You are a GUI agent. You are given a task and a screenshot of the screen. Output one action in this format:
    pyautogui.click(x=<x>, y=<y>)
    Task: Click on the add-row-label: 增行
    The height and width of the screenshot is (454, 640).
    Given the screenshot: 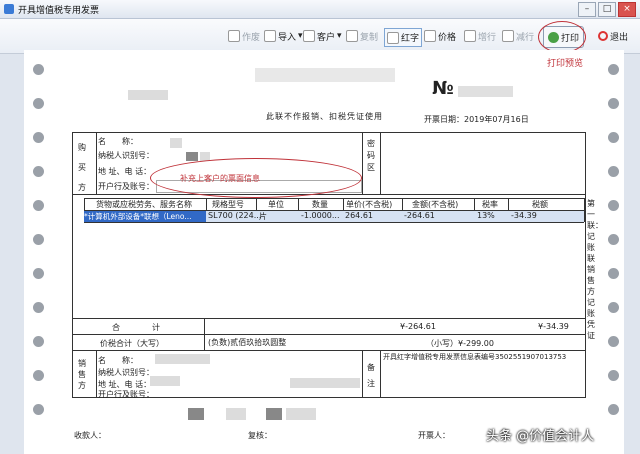 What is the action you would take?
    pyautogui.click(x=487, y=37)
    